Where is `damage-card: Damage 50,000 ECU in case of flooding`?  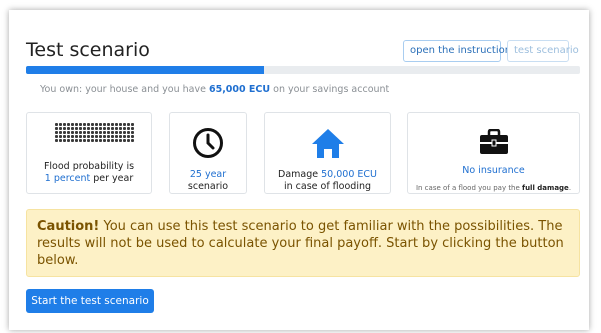 damage-card: Damage 50,000 ECU in case of flooding is located at coordinates (327, 153).